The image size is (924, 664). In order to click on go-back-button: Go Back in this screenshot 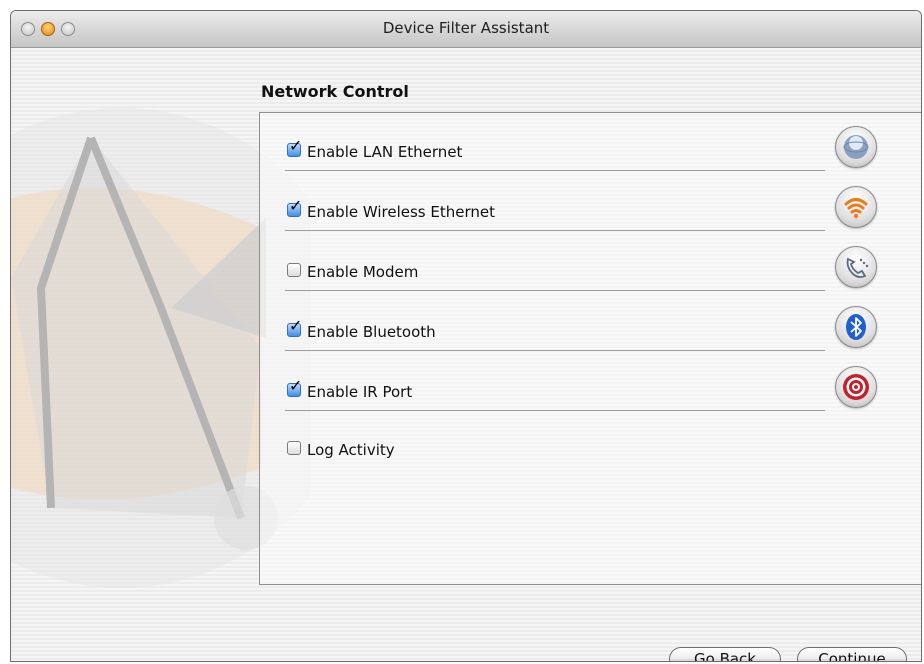, I will do `click(725, 654)`.